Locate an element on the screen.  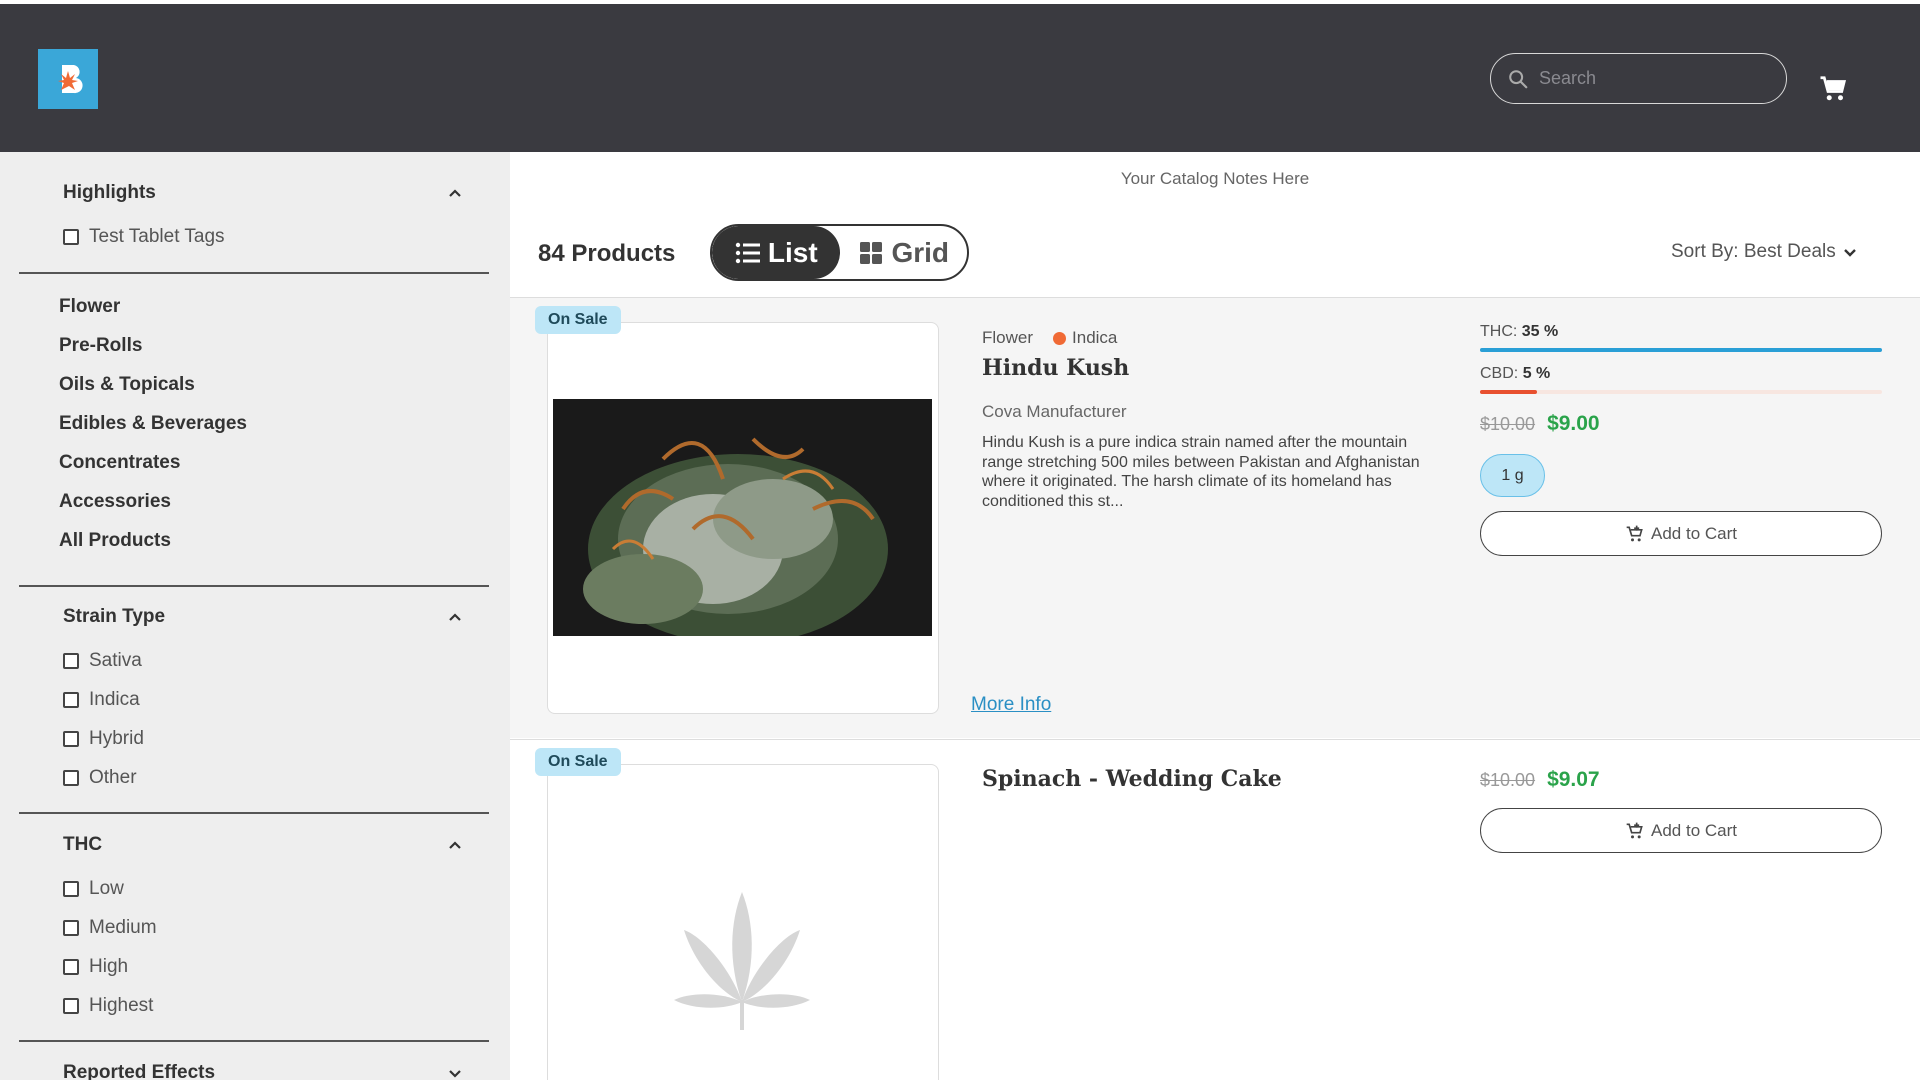
category-oils-topicals: Oils & Topicals is located at coordinates (127, 385).